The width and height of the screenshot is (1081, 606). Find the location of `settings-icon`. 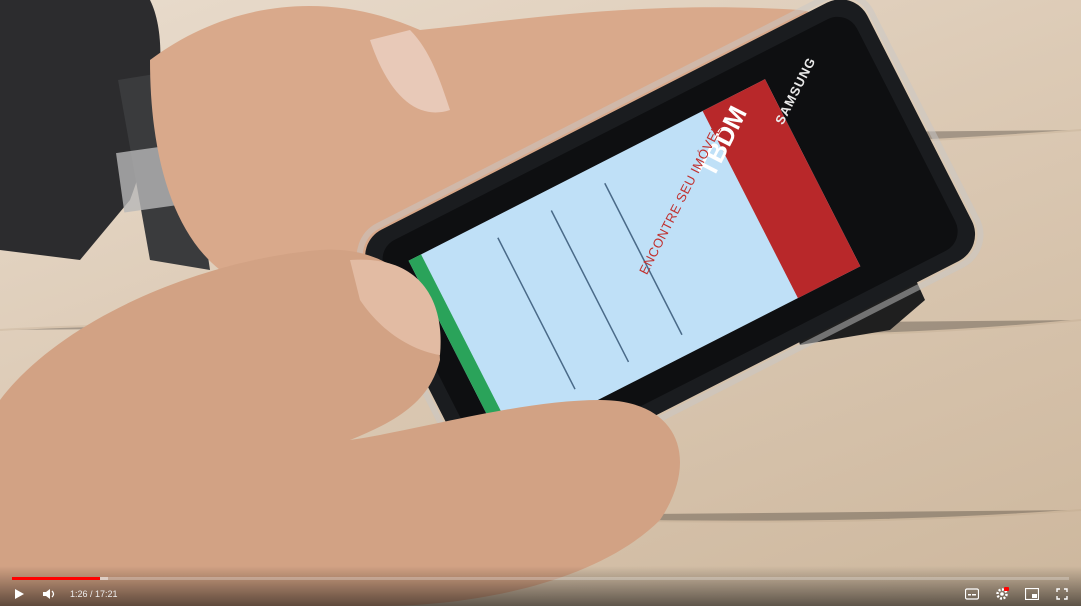

settings-icon is located at coordinates (1002, 593).